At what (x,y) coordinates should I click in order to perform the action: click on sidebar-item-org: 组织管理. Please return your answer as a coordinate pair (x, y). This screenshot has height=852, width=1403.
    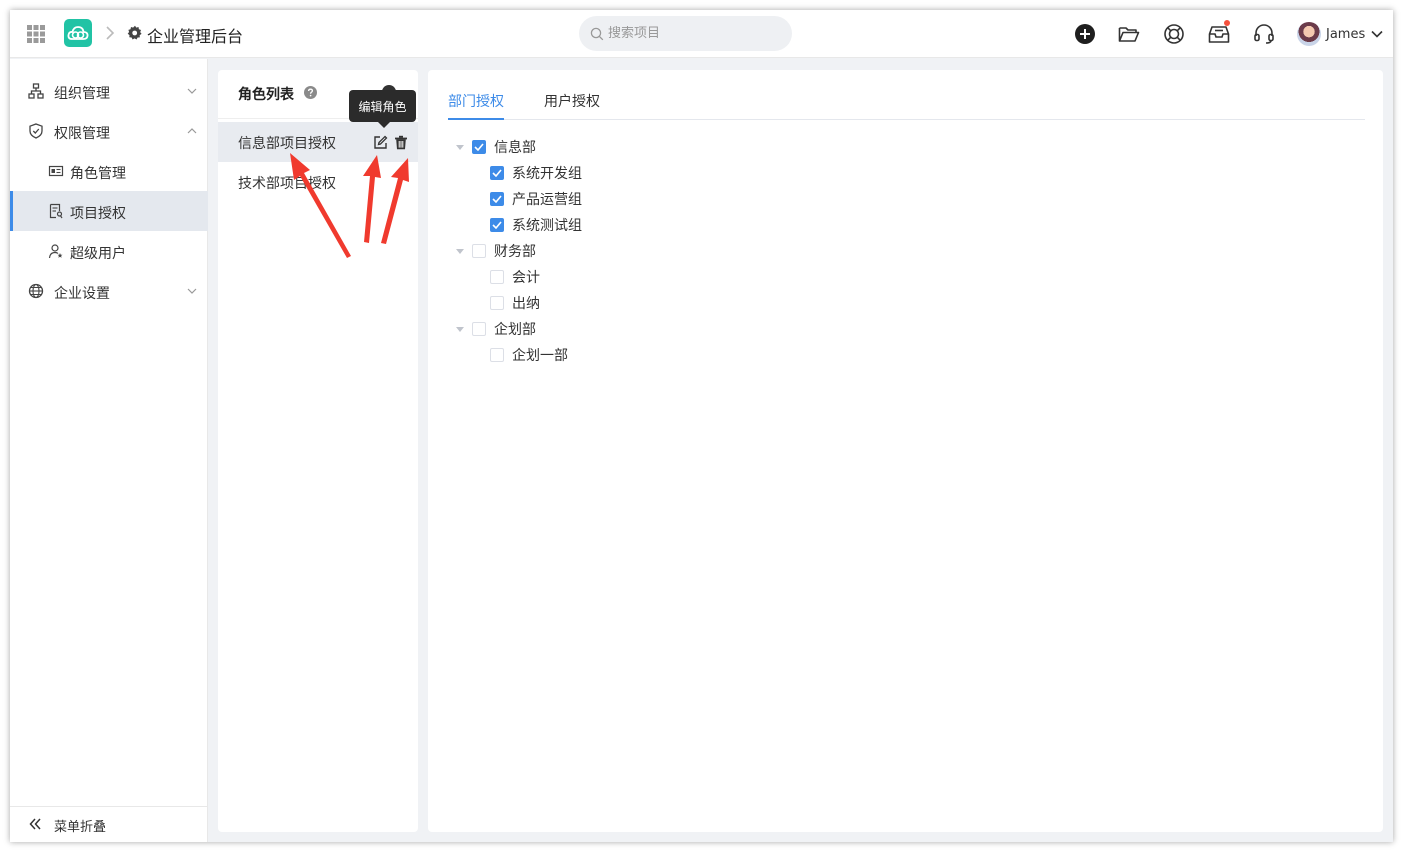
    Looking at the image, I should click on (109, 91).